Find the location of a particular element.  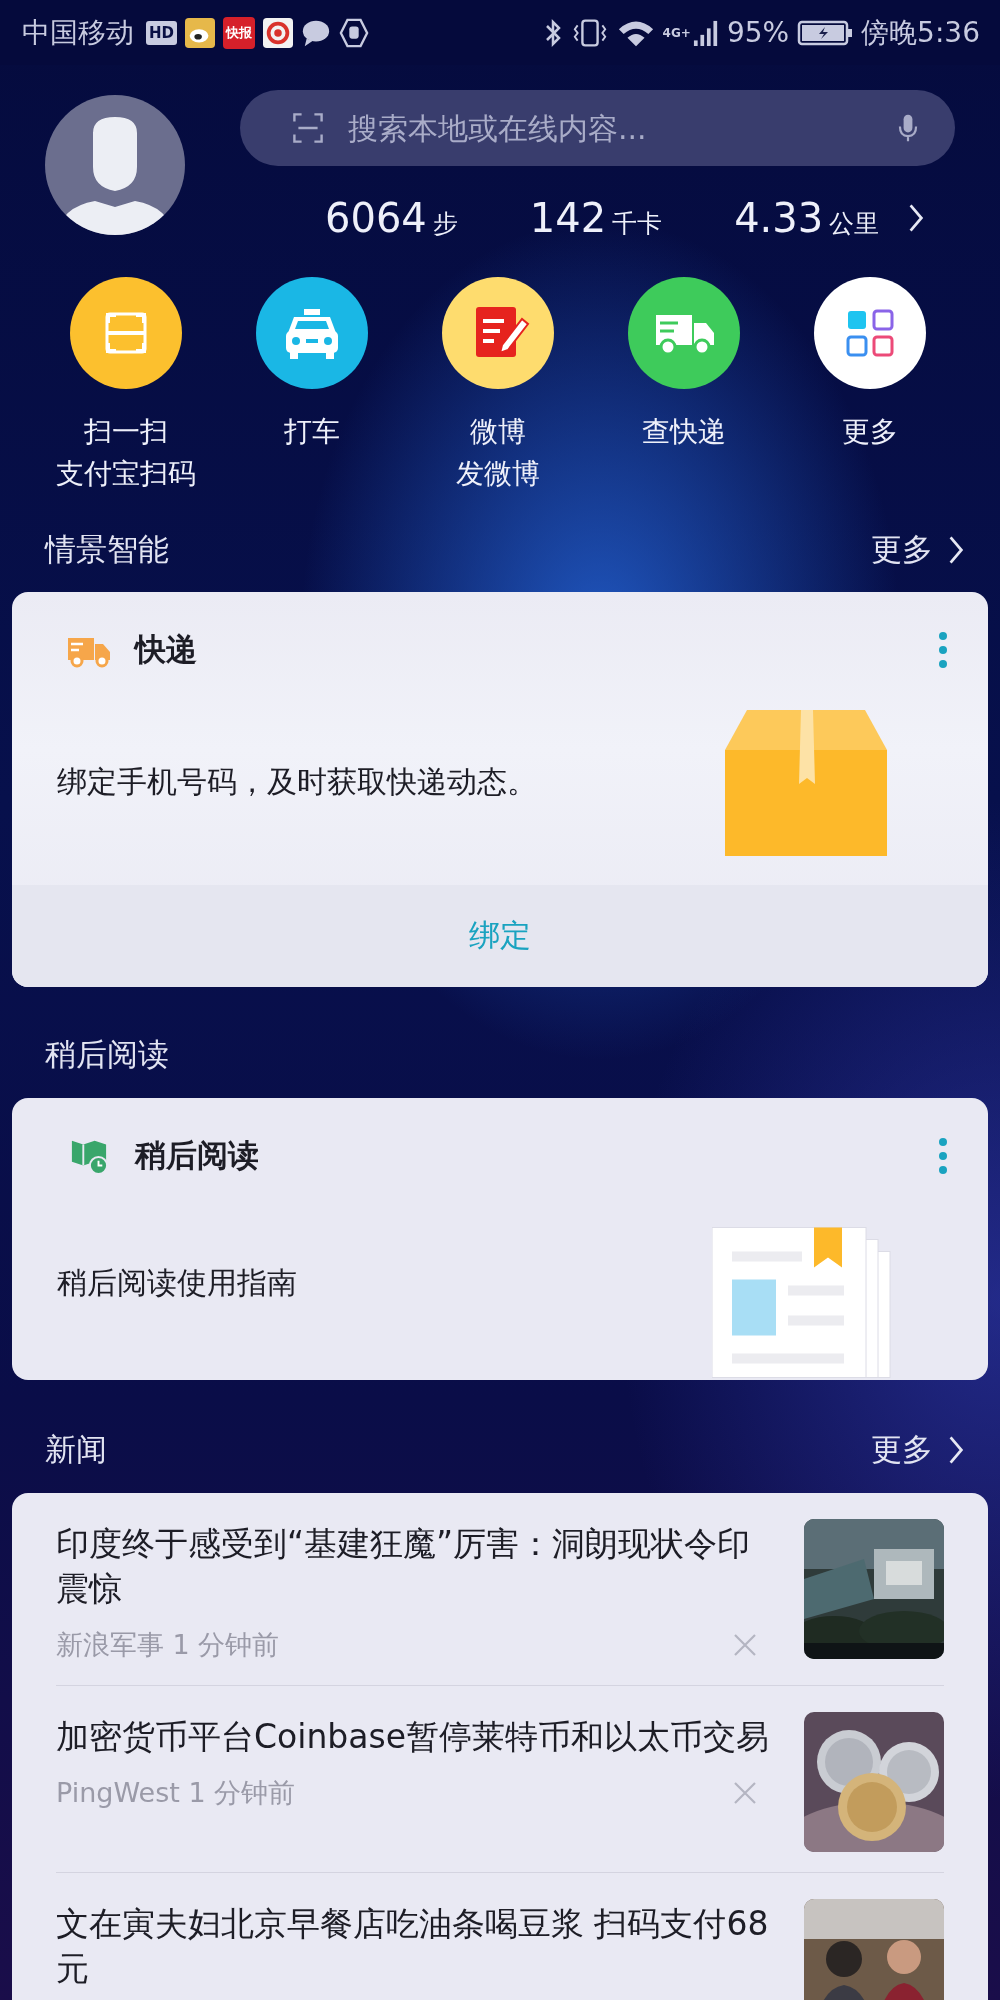

carrier-name: 中国移动 is located at coordinates (78, 32).